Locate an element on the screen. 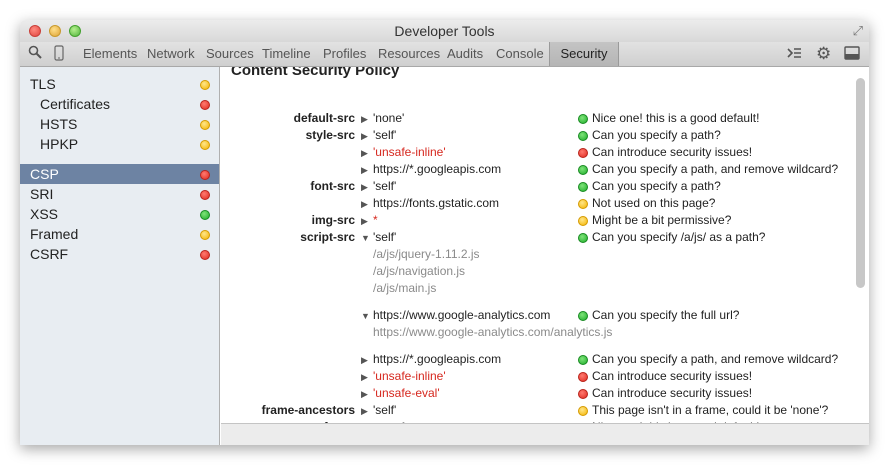 The width and height of the screenshot is (889, 465). tab-security-label: Security is located at coordinates (584, 53).